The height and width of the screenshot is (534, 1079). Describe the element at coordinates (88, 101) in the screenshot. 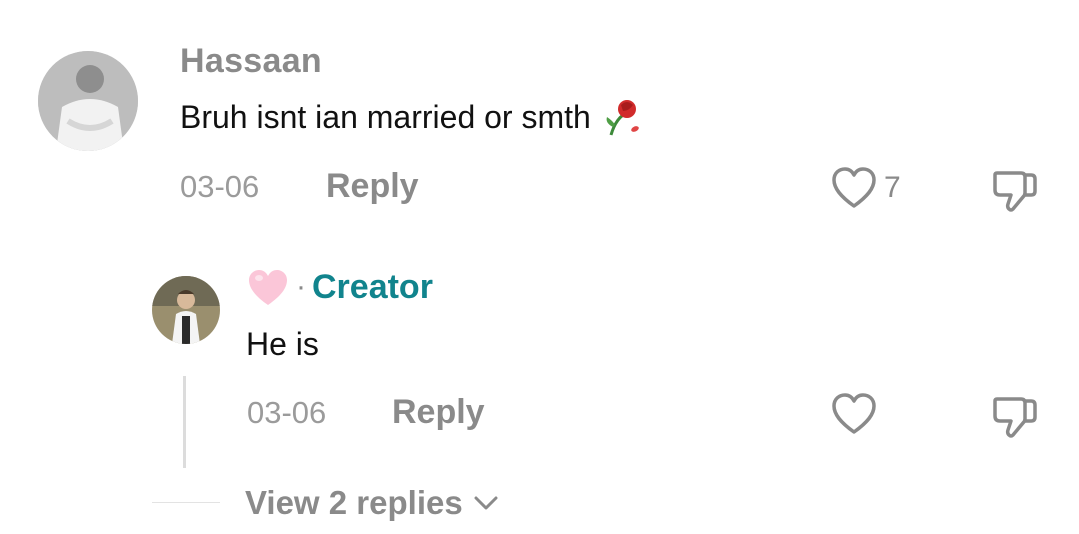

I see `commenter-avatar` at that location.